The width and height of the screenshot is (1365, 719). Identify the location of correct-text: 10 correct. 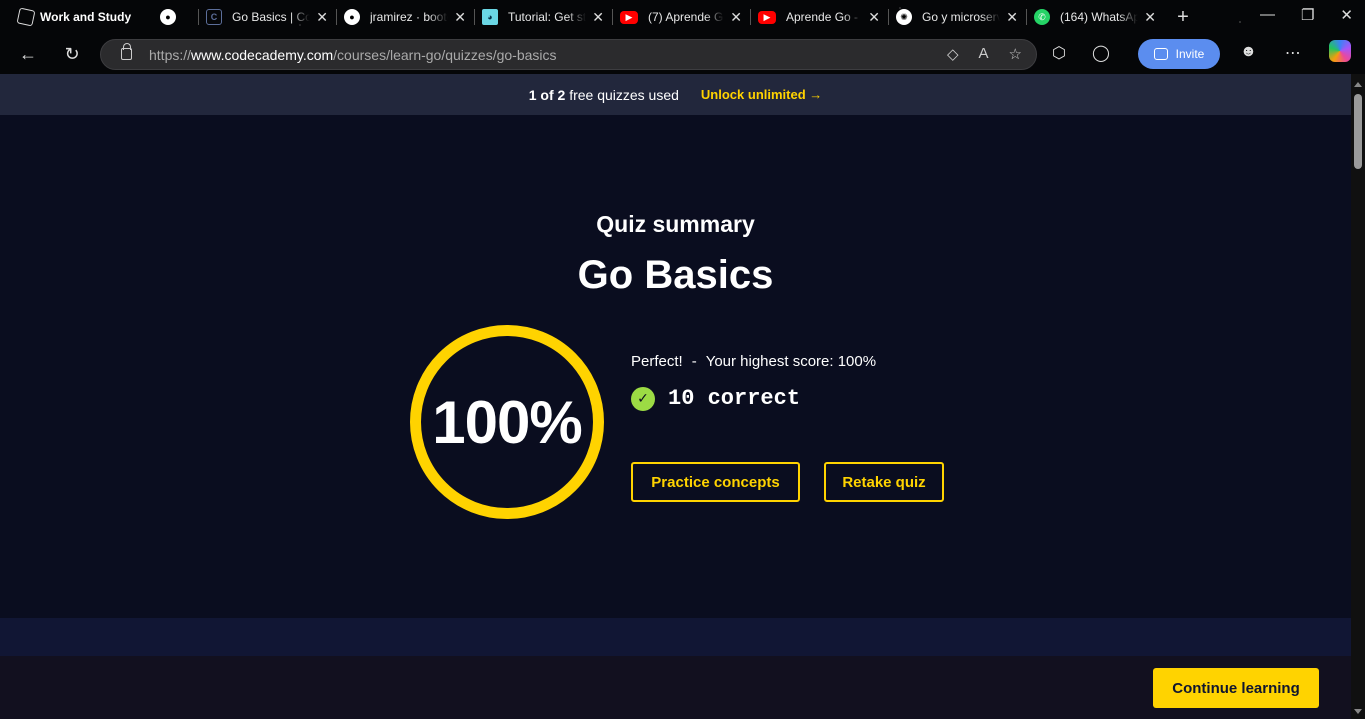
(734, 398).